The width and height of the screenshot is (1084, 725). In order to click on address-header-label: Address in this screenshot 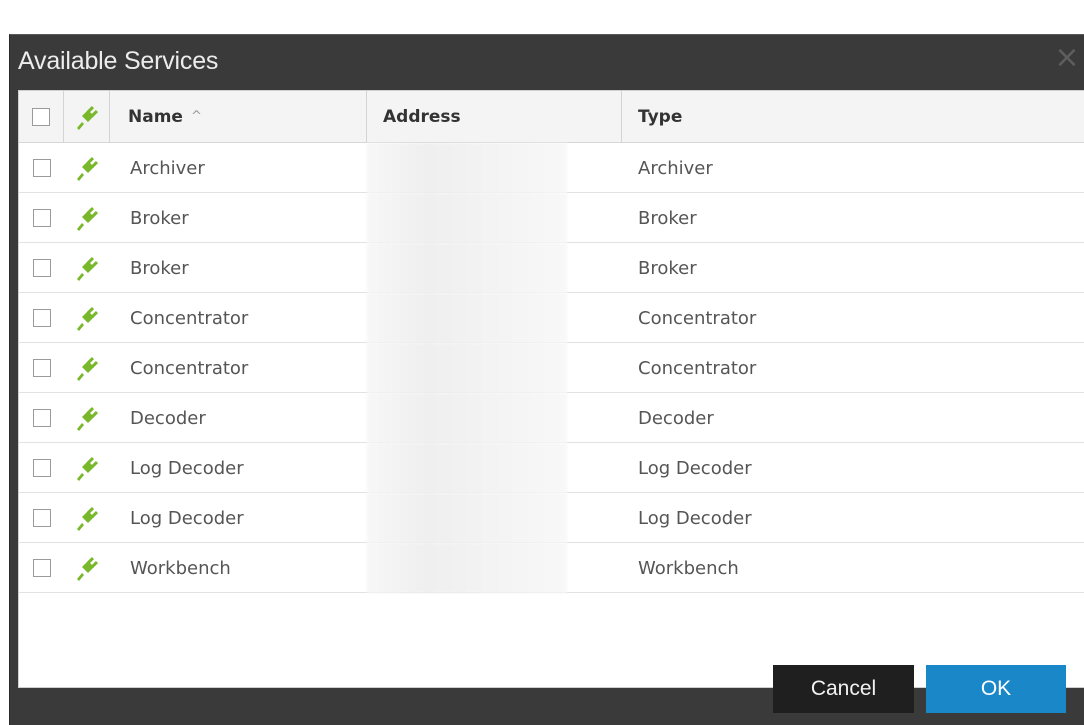, I will do `click(422, 116)`.